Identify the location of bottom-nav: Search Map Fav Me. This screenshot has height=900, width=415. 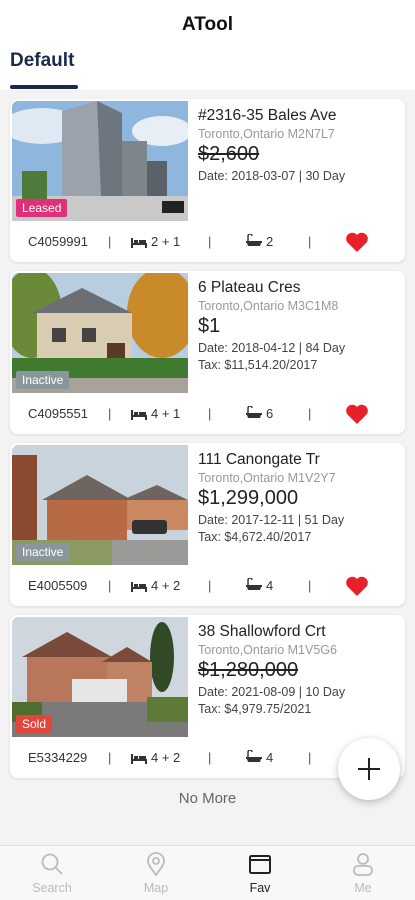
(207, 872).